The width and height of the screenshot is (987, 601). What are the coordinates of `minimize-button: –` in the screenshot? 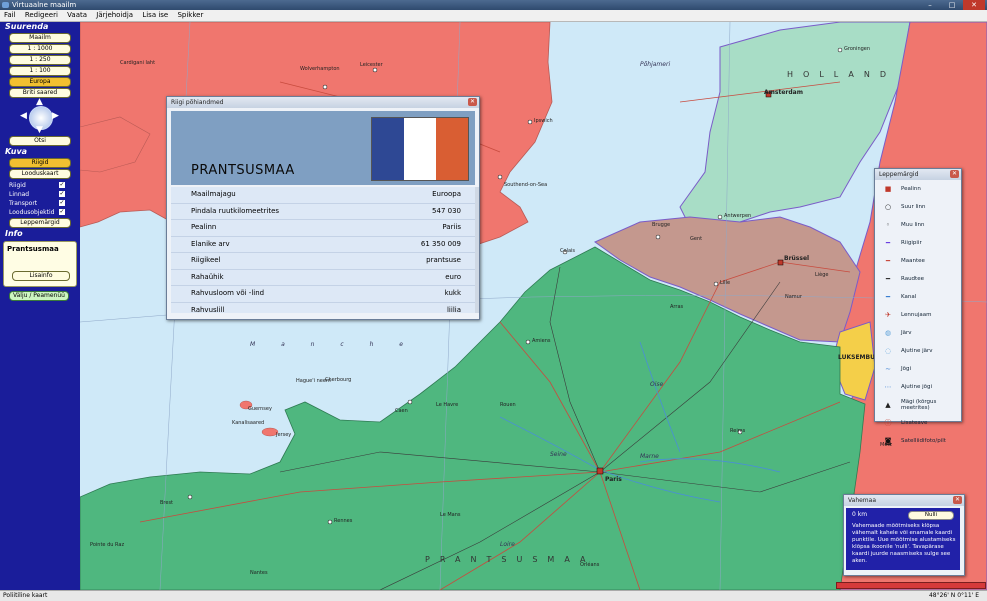 It's located at (930, 5).